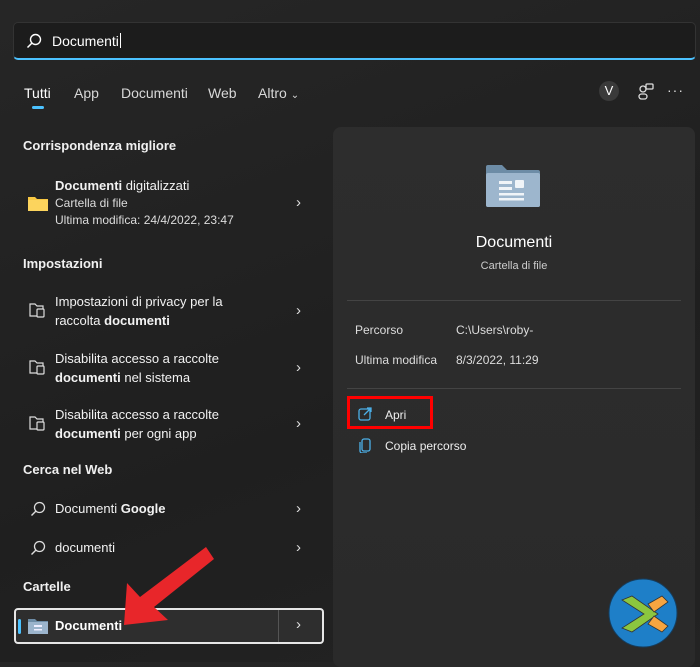  Describe the element at coordinates (609, 91) in the screenshot. I see `avatar: V` at that location.